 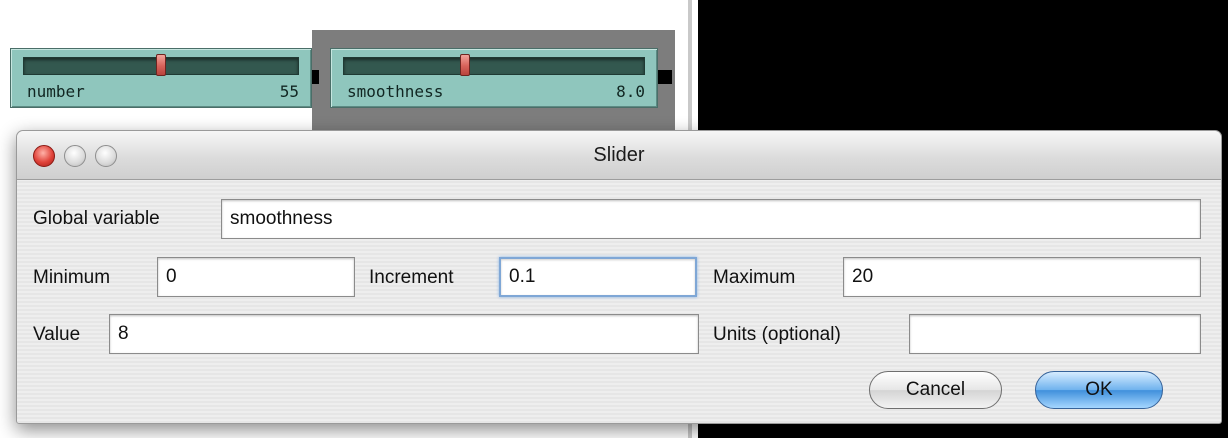 I want to click on title-bar: Slider, so click(x=619, y=155).